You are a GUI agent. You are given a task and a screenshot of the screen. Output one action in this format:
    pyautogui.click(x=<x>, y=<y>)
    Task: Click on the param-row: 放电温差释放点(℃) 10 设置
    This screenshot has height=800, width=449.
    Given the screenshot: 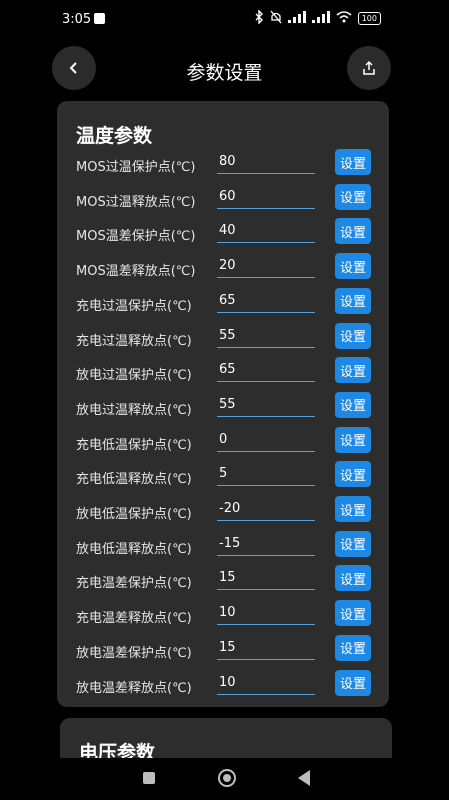 What is the action you would take?
    pyautogui.click(x=223, y=685)
    